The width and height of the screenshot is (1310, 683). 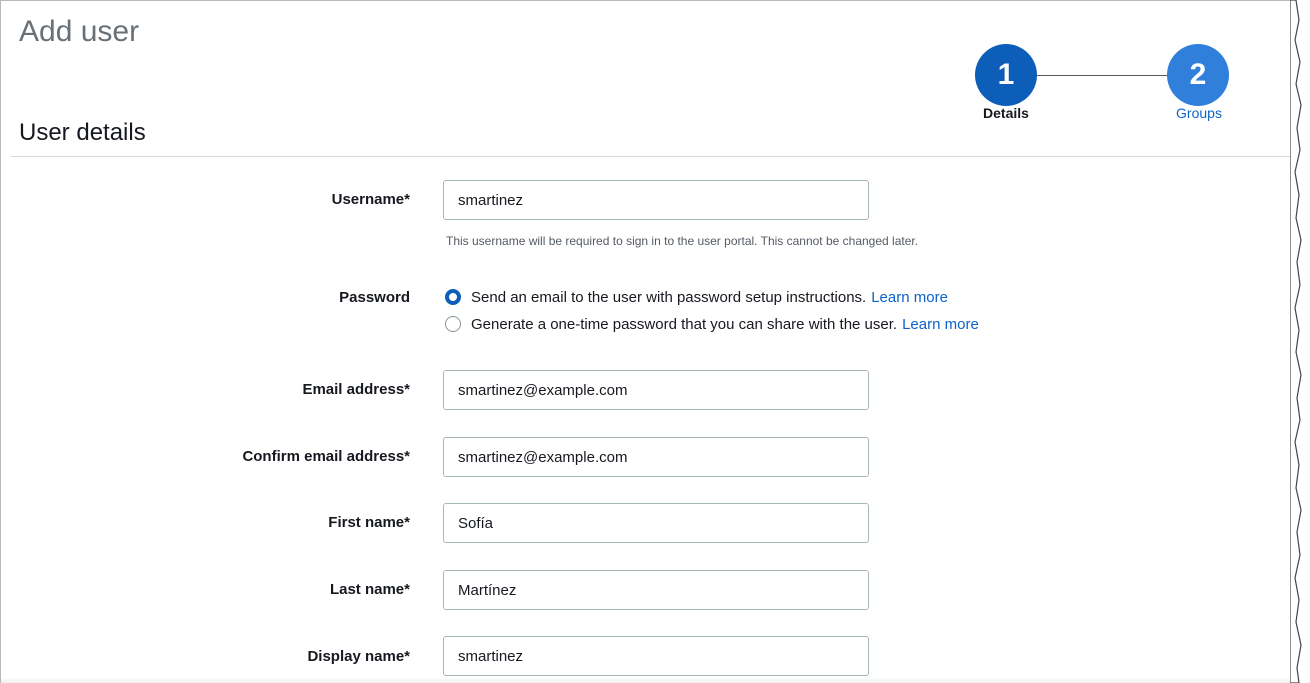 I want to click on first-name-input, so click(x=656, y=523).